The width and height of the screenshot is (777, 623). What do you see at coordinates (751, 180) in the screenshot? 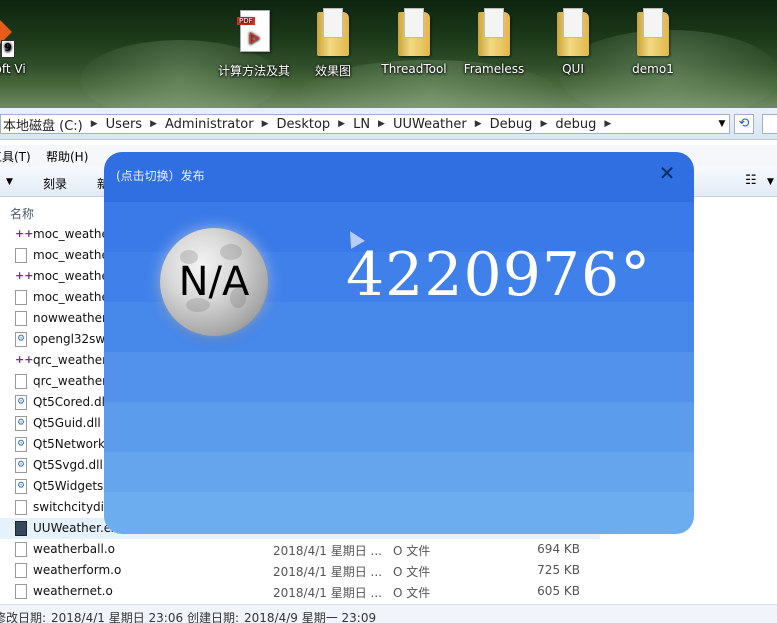
I see `view-options-icon: ☷` at bounding box center [751, 180].